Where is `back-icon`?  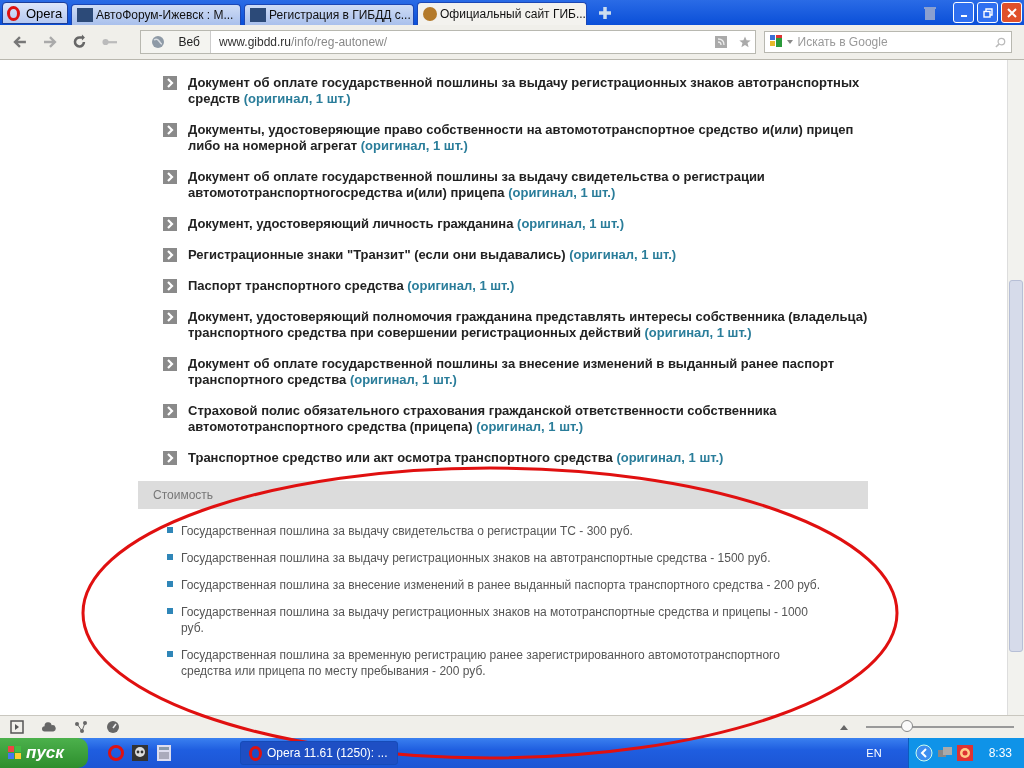 back-icon is located at coordinates (20, 42).